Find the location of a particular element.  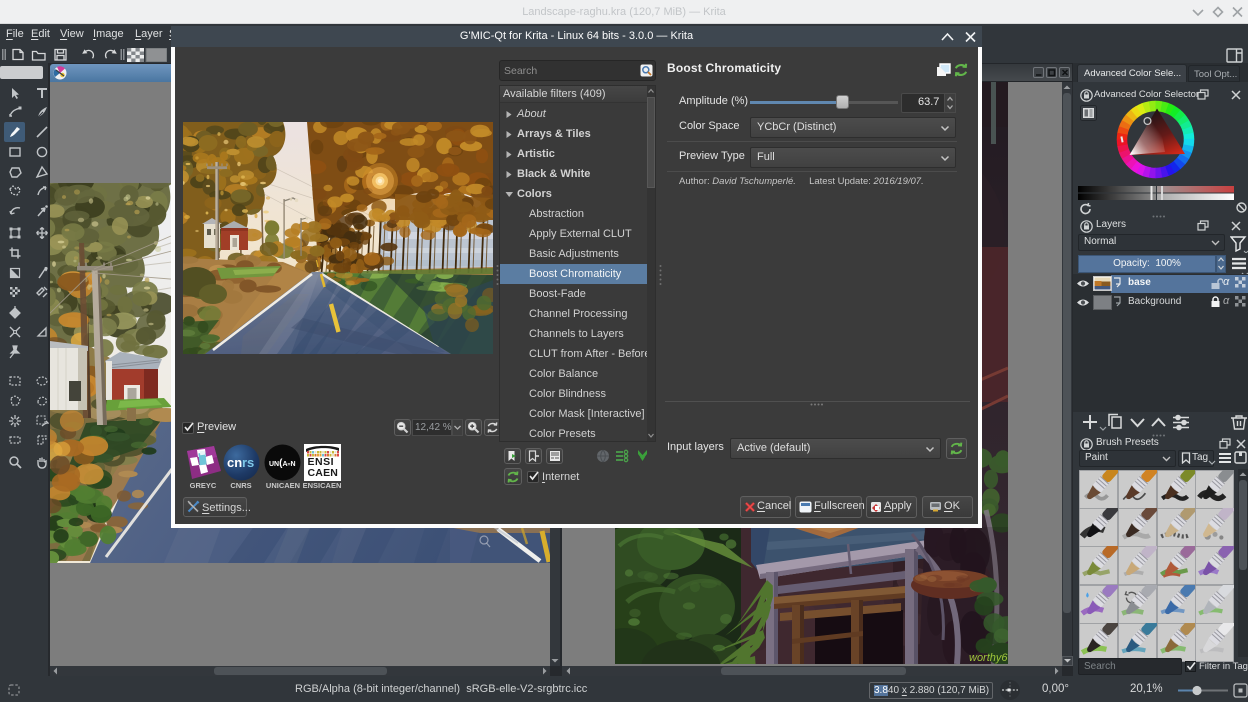

svg-text: cn is located at coordinates (234, 462).